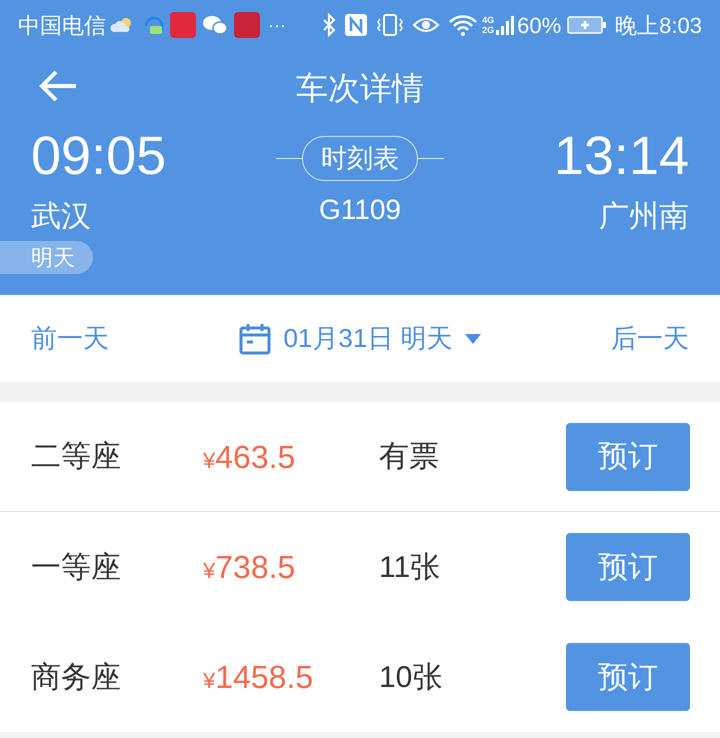 Image resolution: width=720 pixels, height=738 pixels. What do you see at coordinates (360, 210) in the screenshot?
I see `train-number: G1109` at bounding box center [360, 210].